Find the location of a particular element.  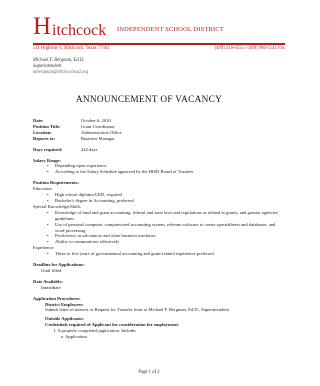

letterhead-divider is located at coordinates (159, 44).